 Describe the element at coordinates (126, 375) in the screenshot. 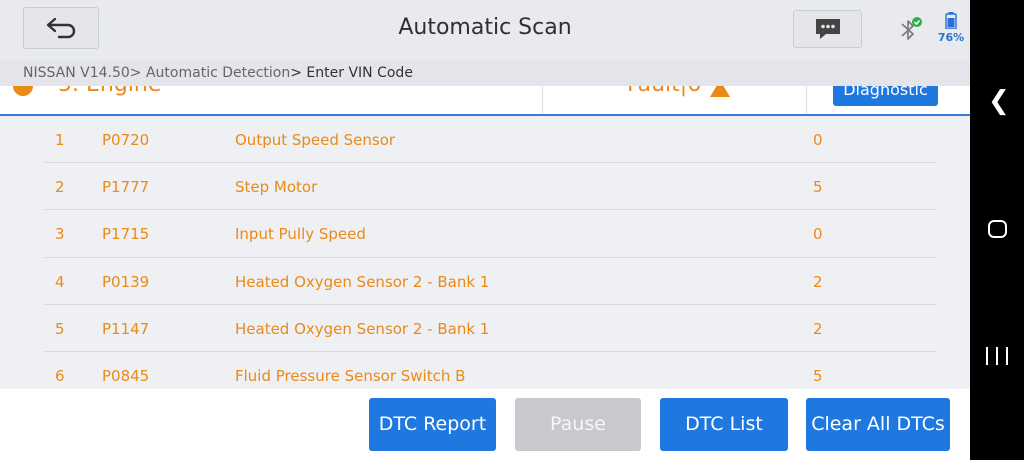

I see `dtc-code: P0845` at that location.